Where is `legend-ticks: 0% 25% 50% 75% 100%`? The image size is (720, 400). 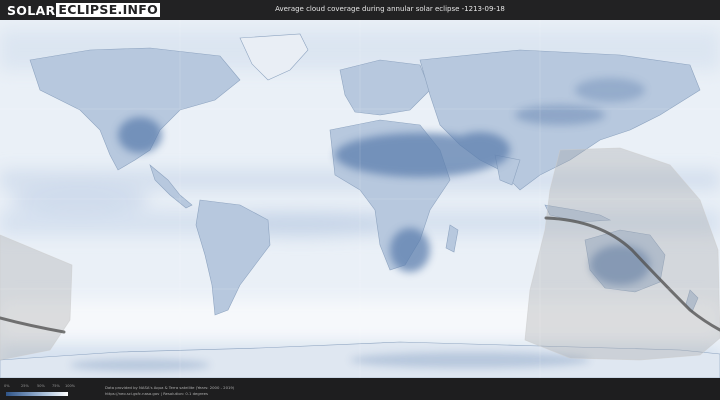
legend-ticks: 0% 25% 50% 75% 100% is located at coordinates (40, 387).